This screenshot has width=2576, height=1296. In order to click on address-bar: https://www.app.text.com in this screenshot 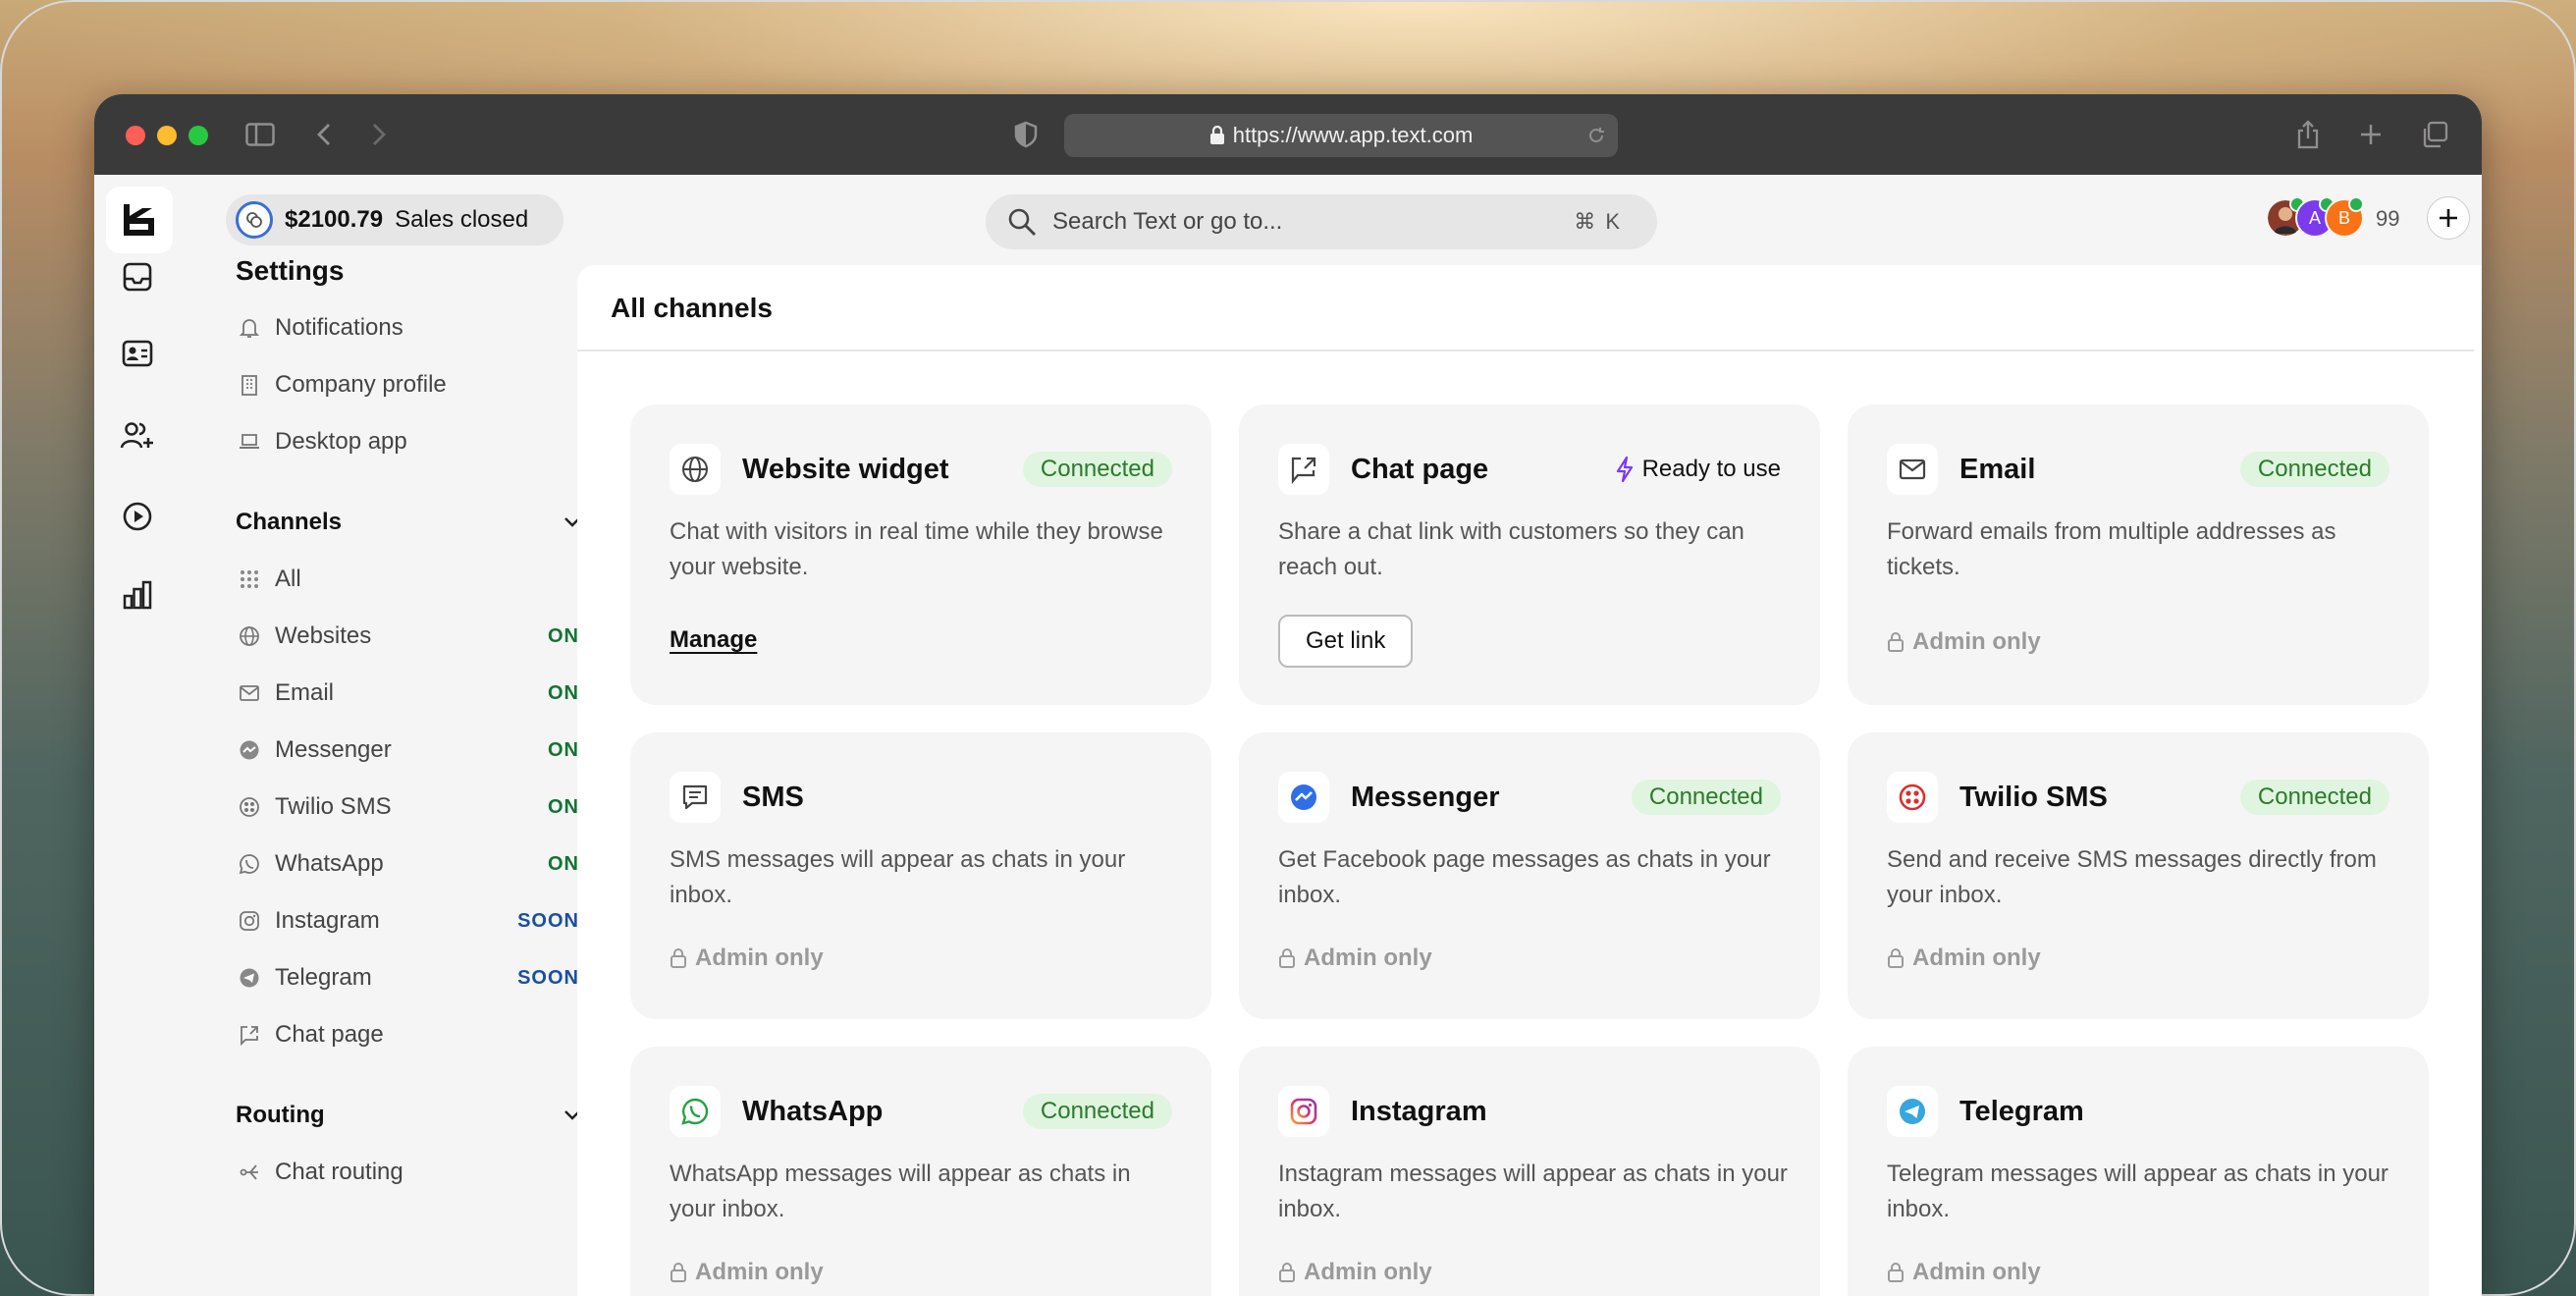, I will do `click(1341, 135)`.